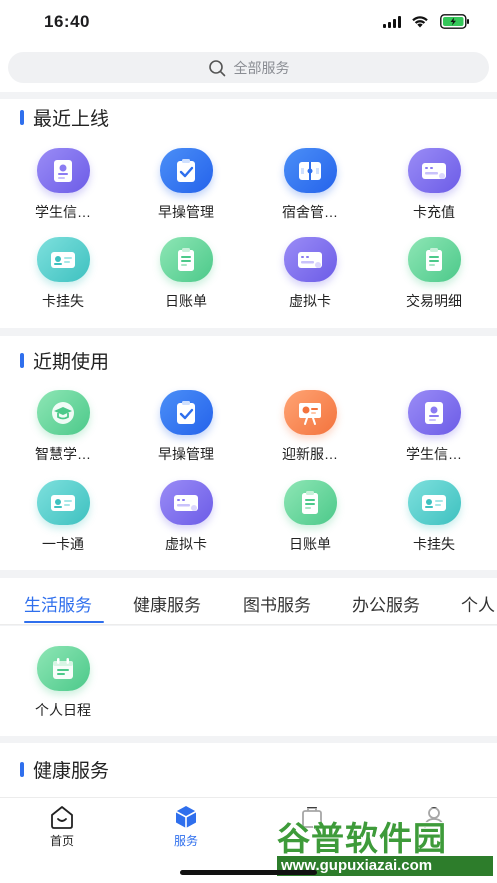 Image resolution: width=497 pixels, height=883 pixels. What do you see at coordinates (248, 22) in the screenshot?
I see `status-bar: 16:40` at bounding box center [248, 22].